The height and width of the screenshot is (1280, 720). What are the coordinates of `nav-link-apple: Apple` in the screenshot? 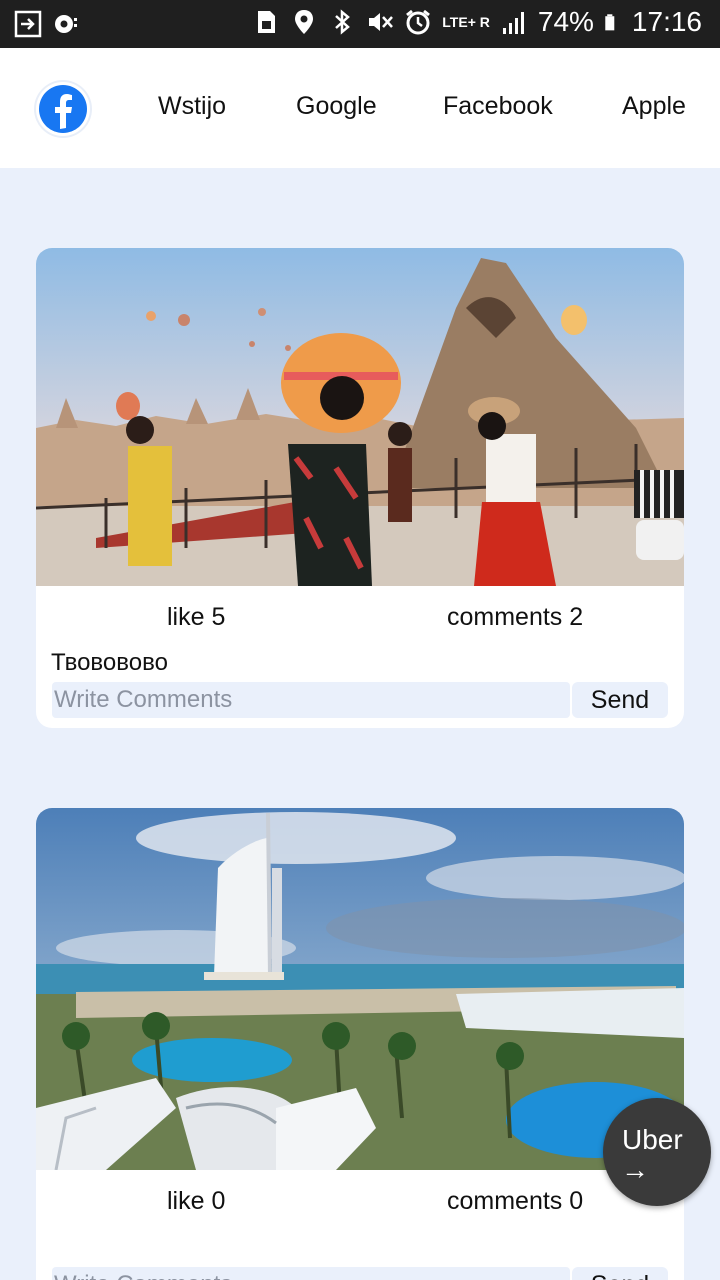 It's located at (654, 106).